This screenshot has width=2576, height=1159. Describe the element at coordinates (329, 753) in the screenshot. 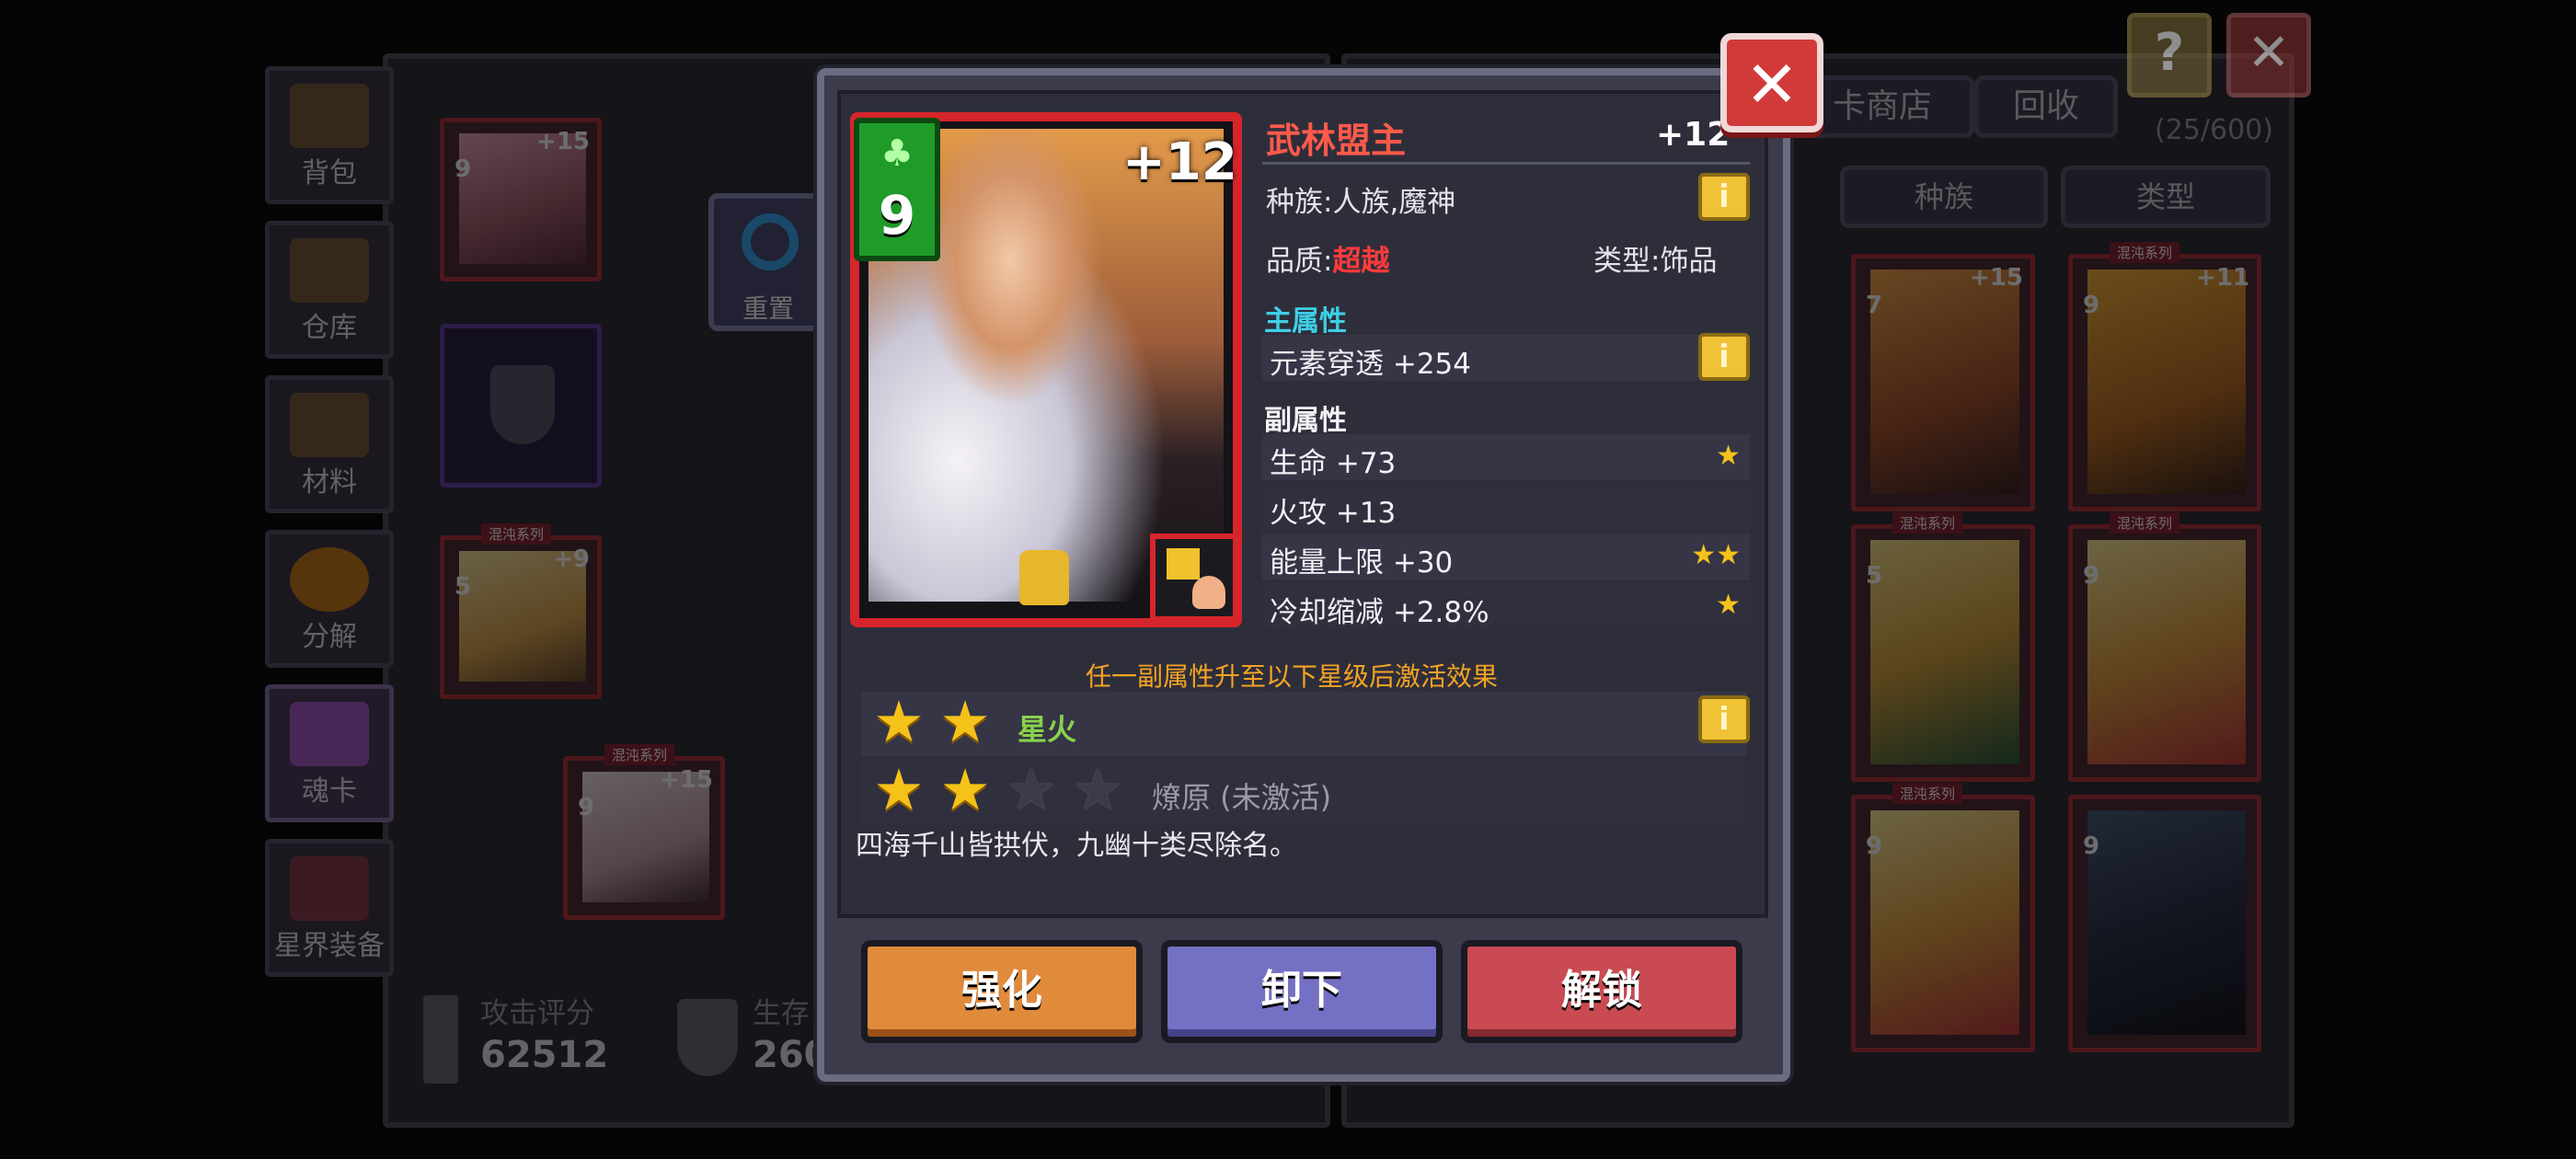

I see `sidebar-item-soul-card: 魂卡` at that location.